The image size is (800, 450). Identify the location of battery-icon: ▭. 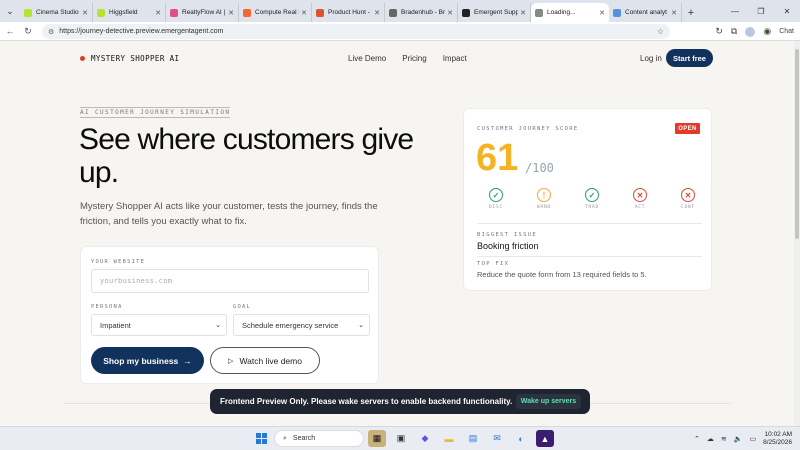
(752, 439).